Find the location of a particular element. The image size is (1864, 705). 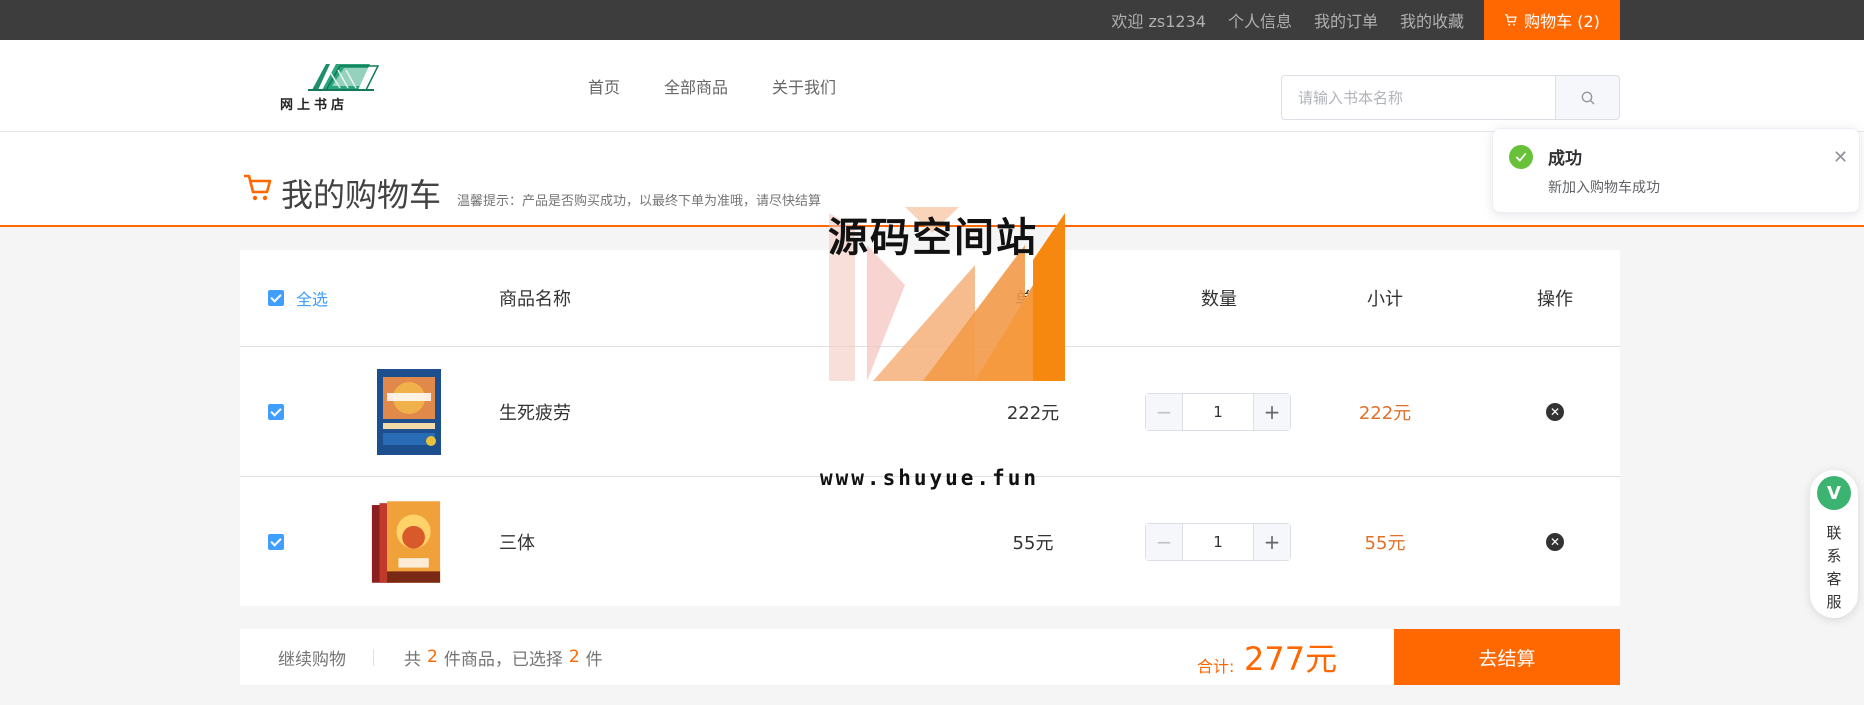

book-price: 222元 is located at coordinates (1033, 413).